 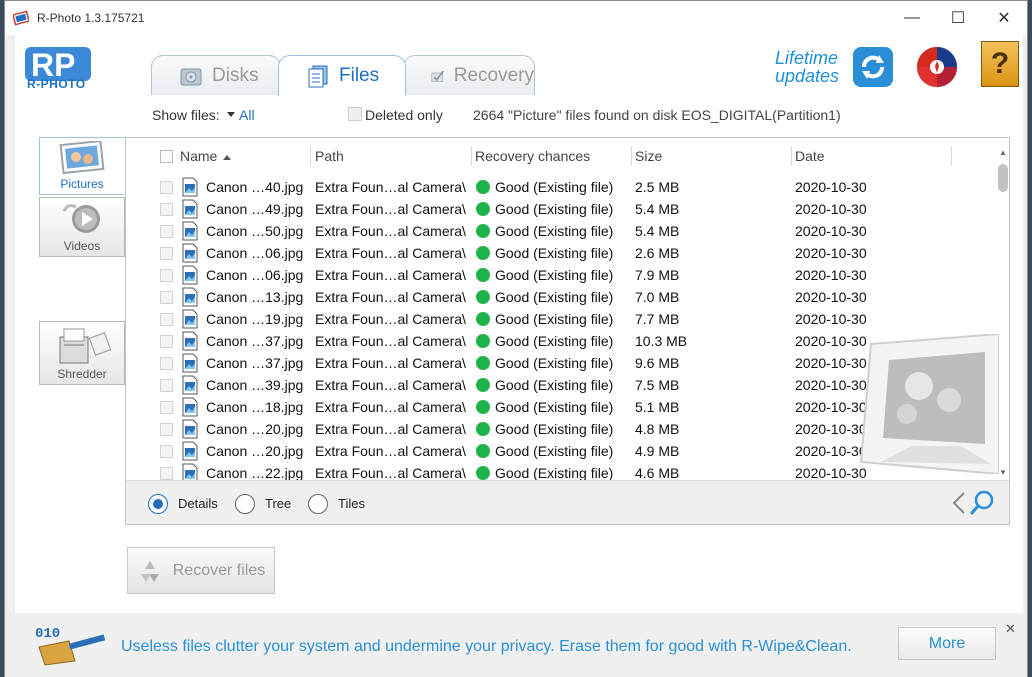 What do you see at coordinates (255, 297) in the screenshot?
I see `cell-name: Canon …13.jpg` at bounding box center [255, 297].